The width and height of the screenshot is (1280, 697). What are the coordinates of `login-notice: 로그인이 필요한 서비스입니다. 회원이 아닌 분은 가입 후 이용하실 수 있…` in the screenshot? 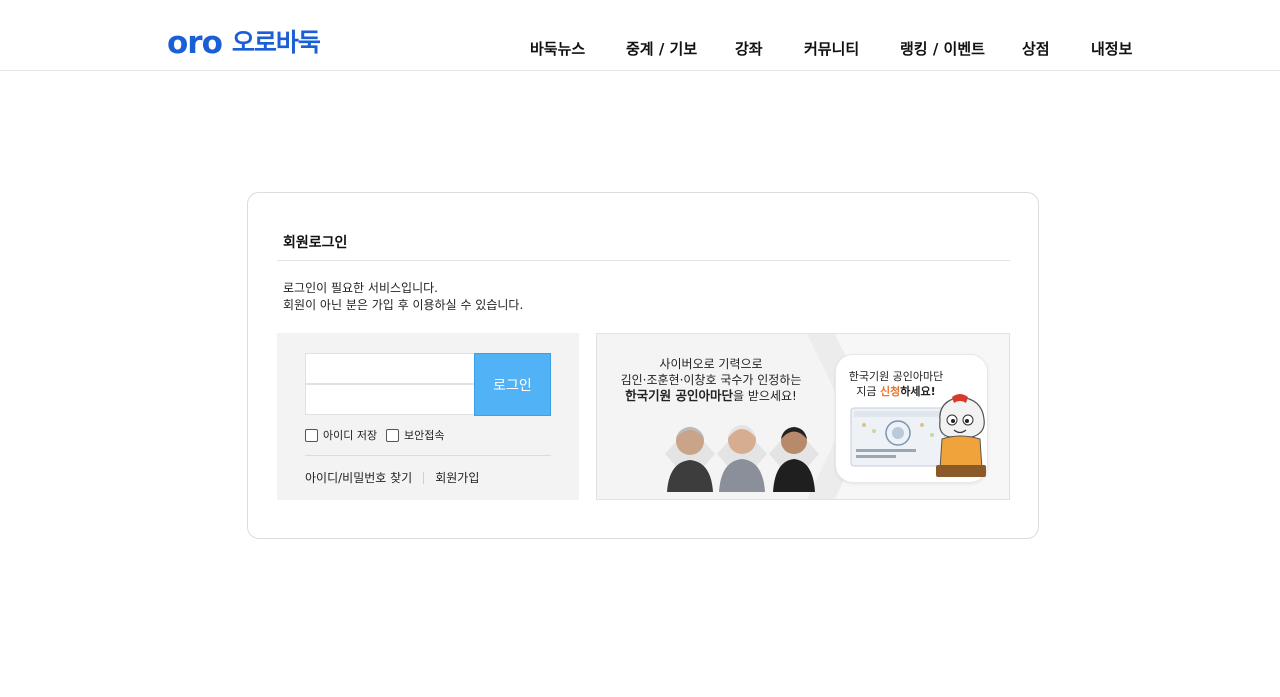 It's located at (403, 297).